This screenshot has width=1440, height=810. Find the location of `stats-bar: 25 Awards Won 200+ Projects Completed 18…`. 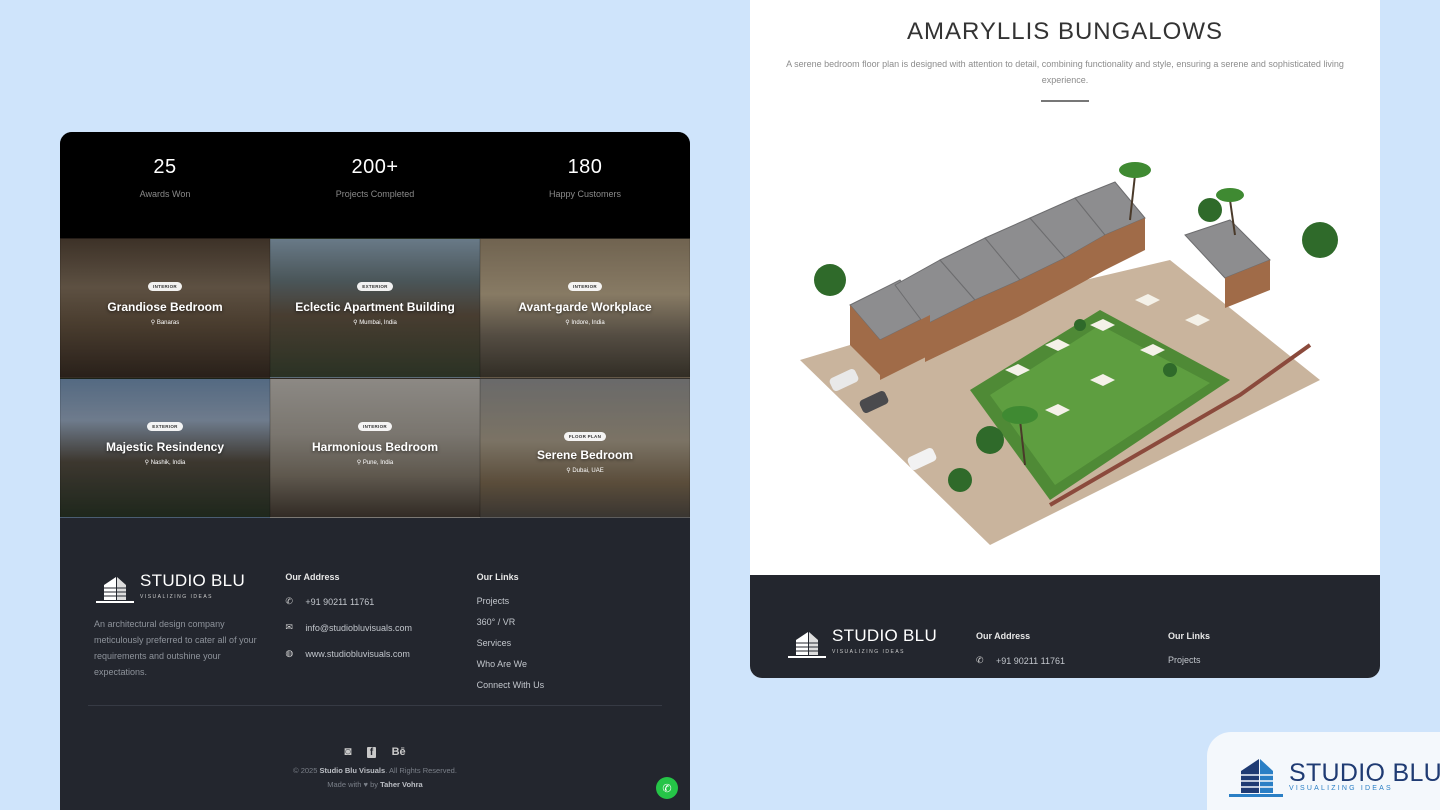

stats-bar: 25 Awards Won 200+ Projects Completed 18… is located at coordinates (375, 185).